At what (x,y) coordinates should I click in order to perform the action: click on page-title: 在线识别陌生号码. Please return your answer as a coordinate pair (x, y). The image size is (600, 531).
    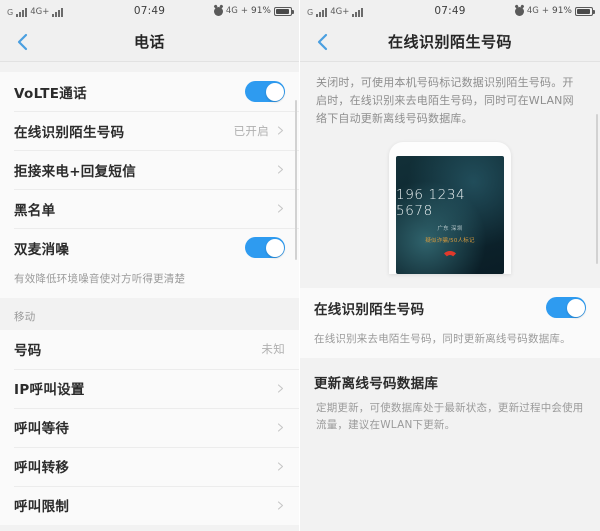
    Looking at the image, I should click on (449, 42).